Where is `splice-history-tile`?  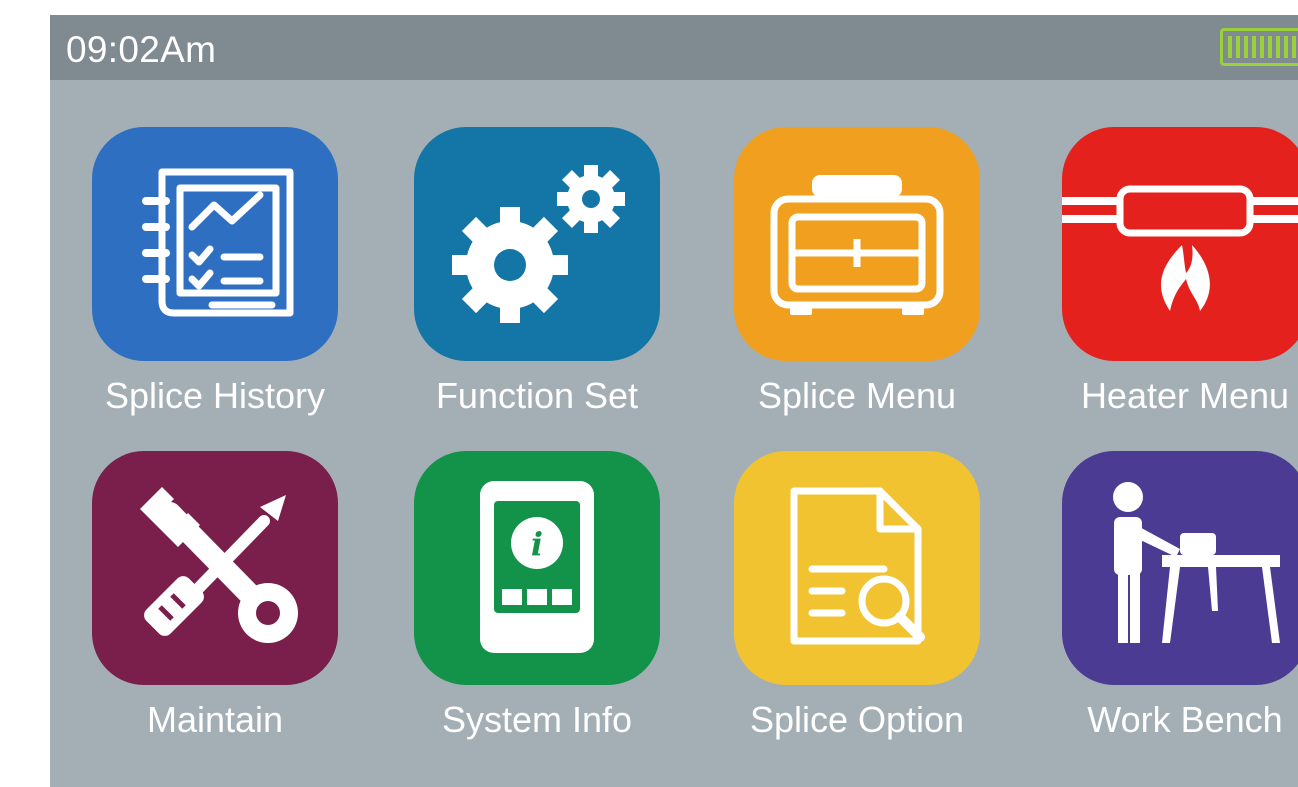
splice-history-tile is located at coordinates (215, 244).